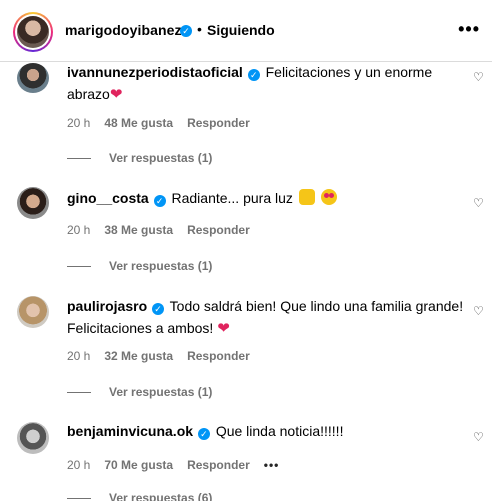 The width and height of the screenshot is (492, 501). I want to click on author-username: marigodoyibanez, so click(123, 30).